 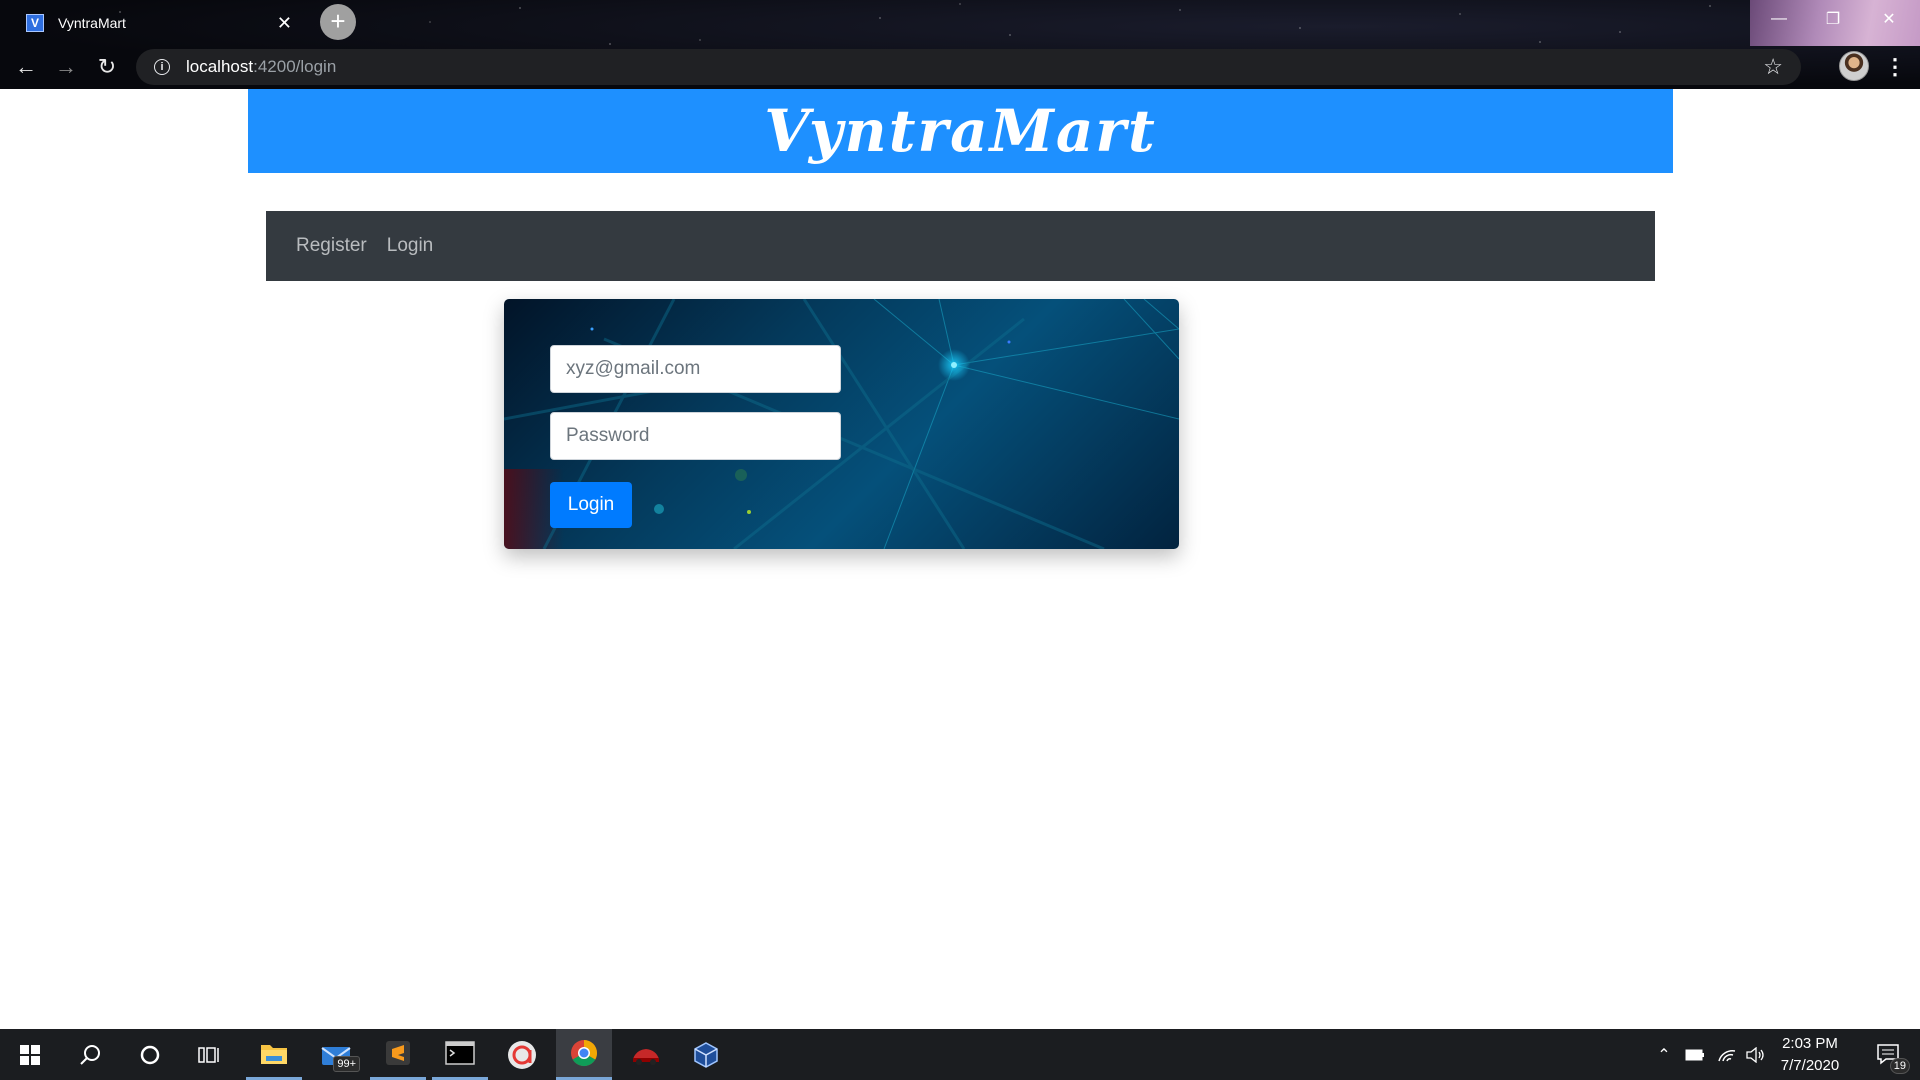 I want to click on windows-logo-icon, so click(x=30, y=1054).